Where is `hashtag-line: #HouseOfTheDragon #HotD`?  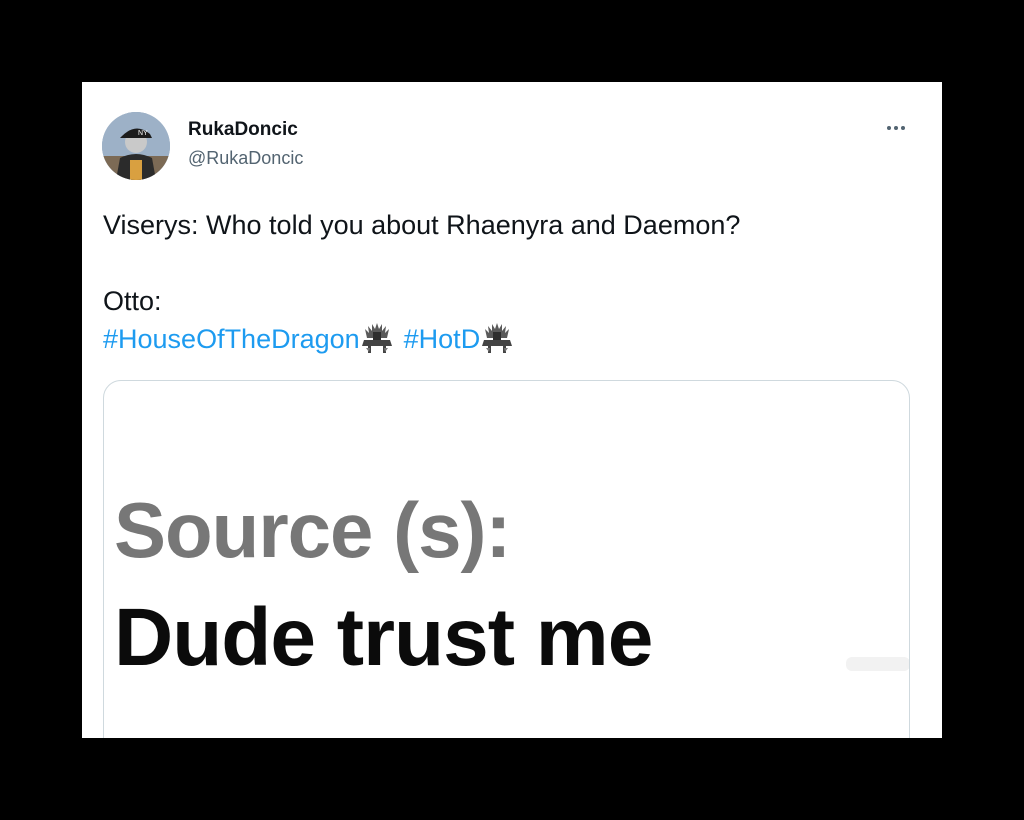
hashtag-line: #HouseOfTheDragon #HotD is located at coordinates (503, 339).